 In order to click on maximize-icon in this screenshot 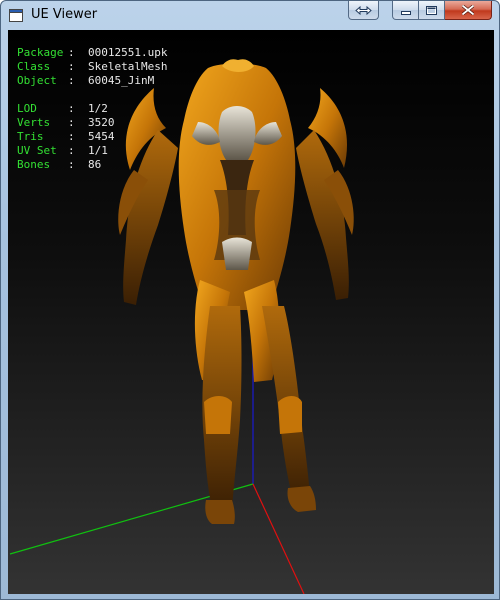, I will do `click(431, 10)`.